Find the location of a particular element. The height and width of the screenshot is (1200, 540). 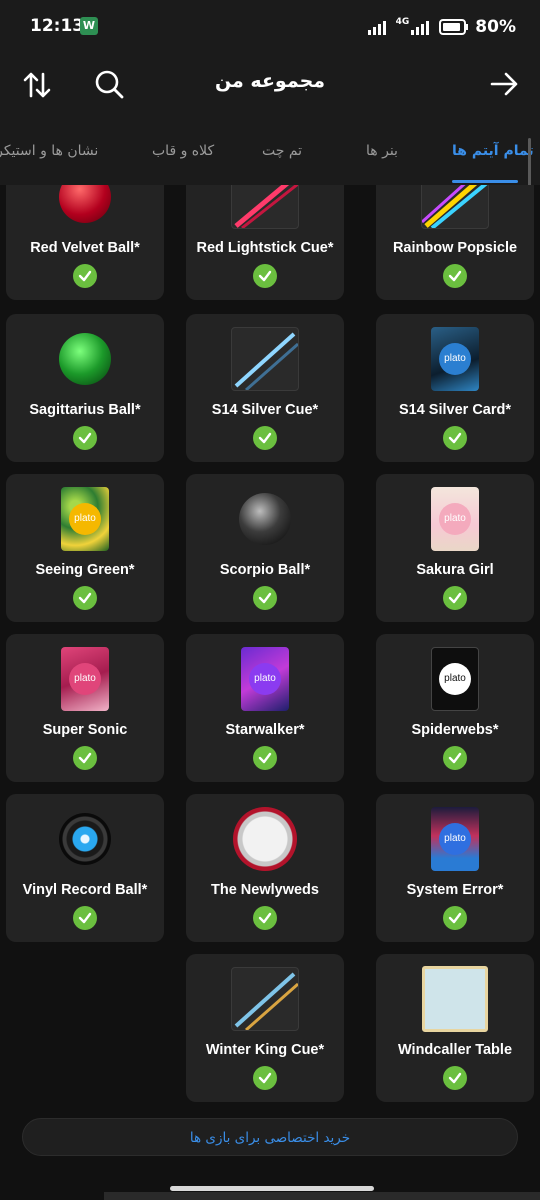

item-name: Winter King Cue* is located at coordinates (265, 1050).